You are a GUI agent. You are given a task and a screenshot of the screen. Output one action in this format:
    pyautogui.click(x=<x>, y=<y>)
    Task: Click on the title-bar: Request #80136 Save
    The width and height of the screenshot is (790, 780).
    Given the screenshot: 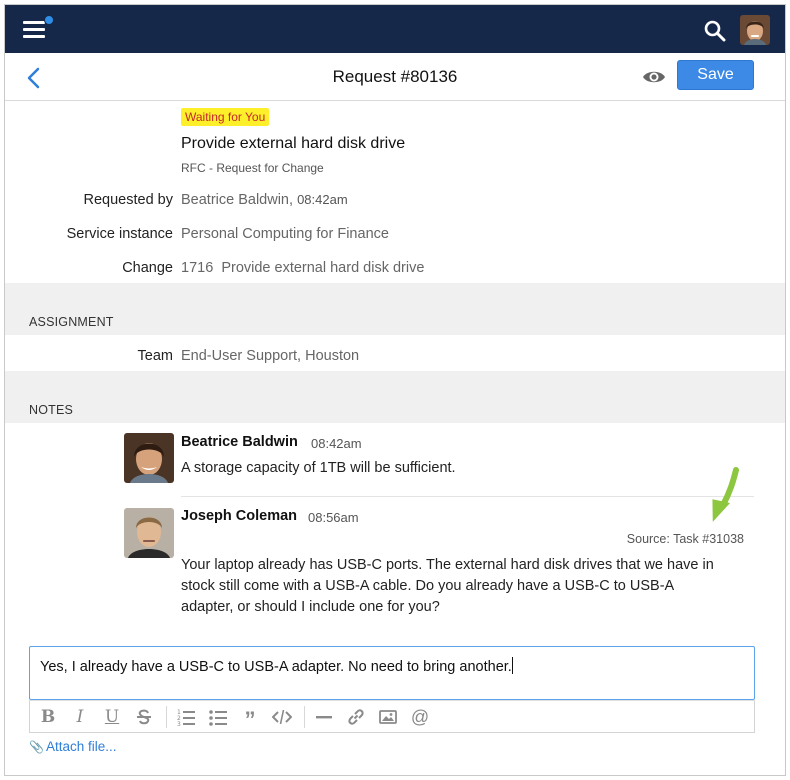 What is the action you would take?
    pyautogui.click(x=395, y=77)
    